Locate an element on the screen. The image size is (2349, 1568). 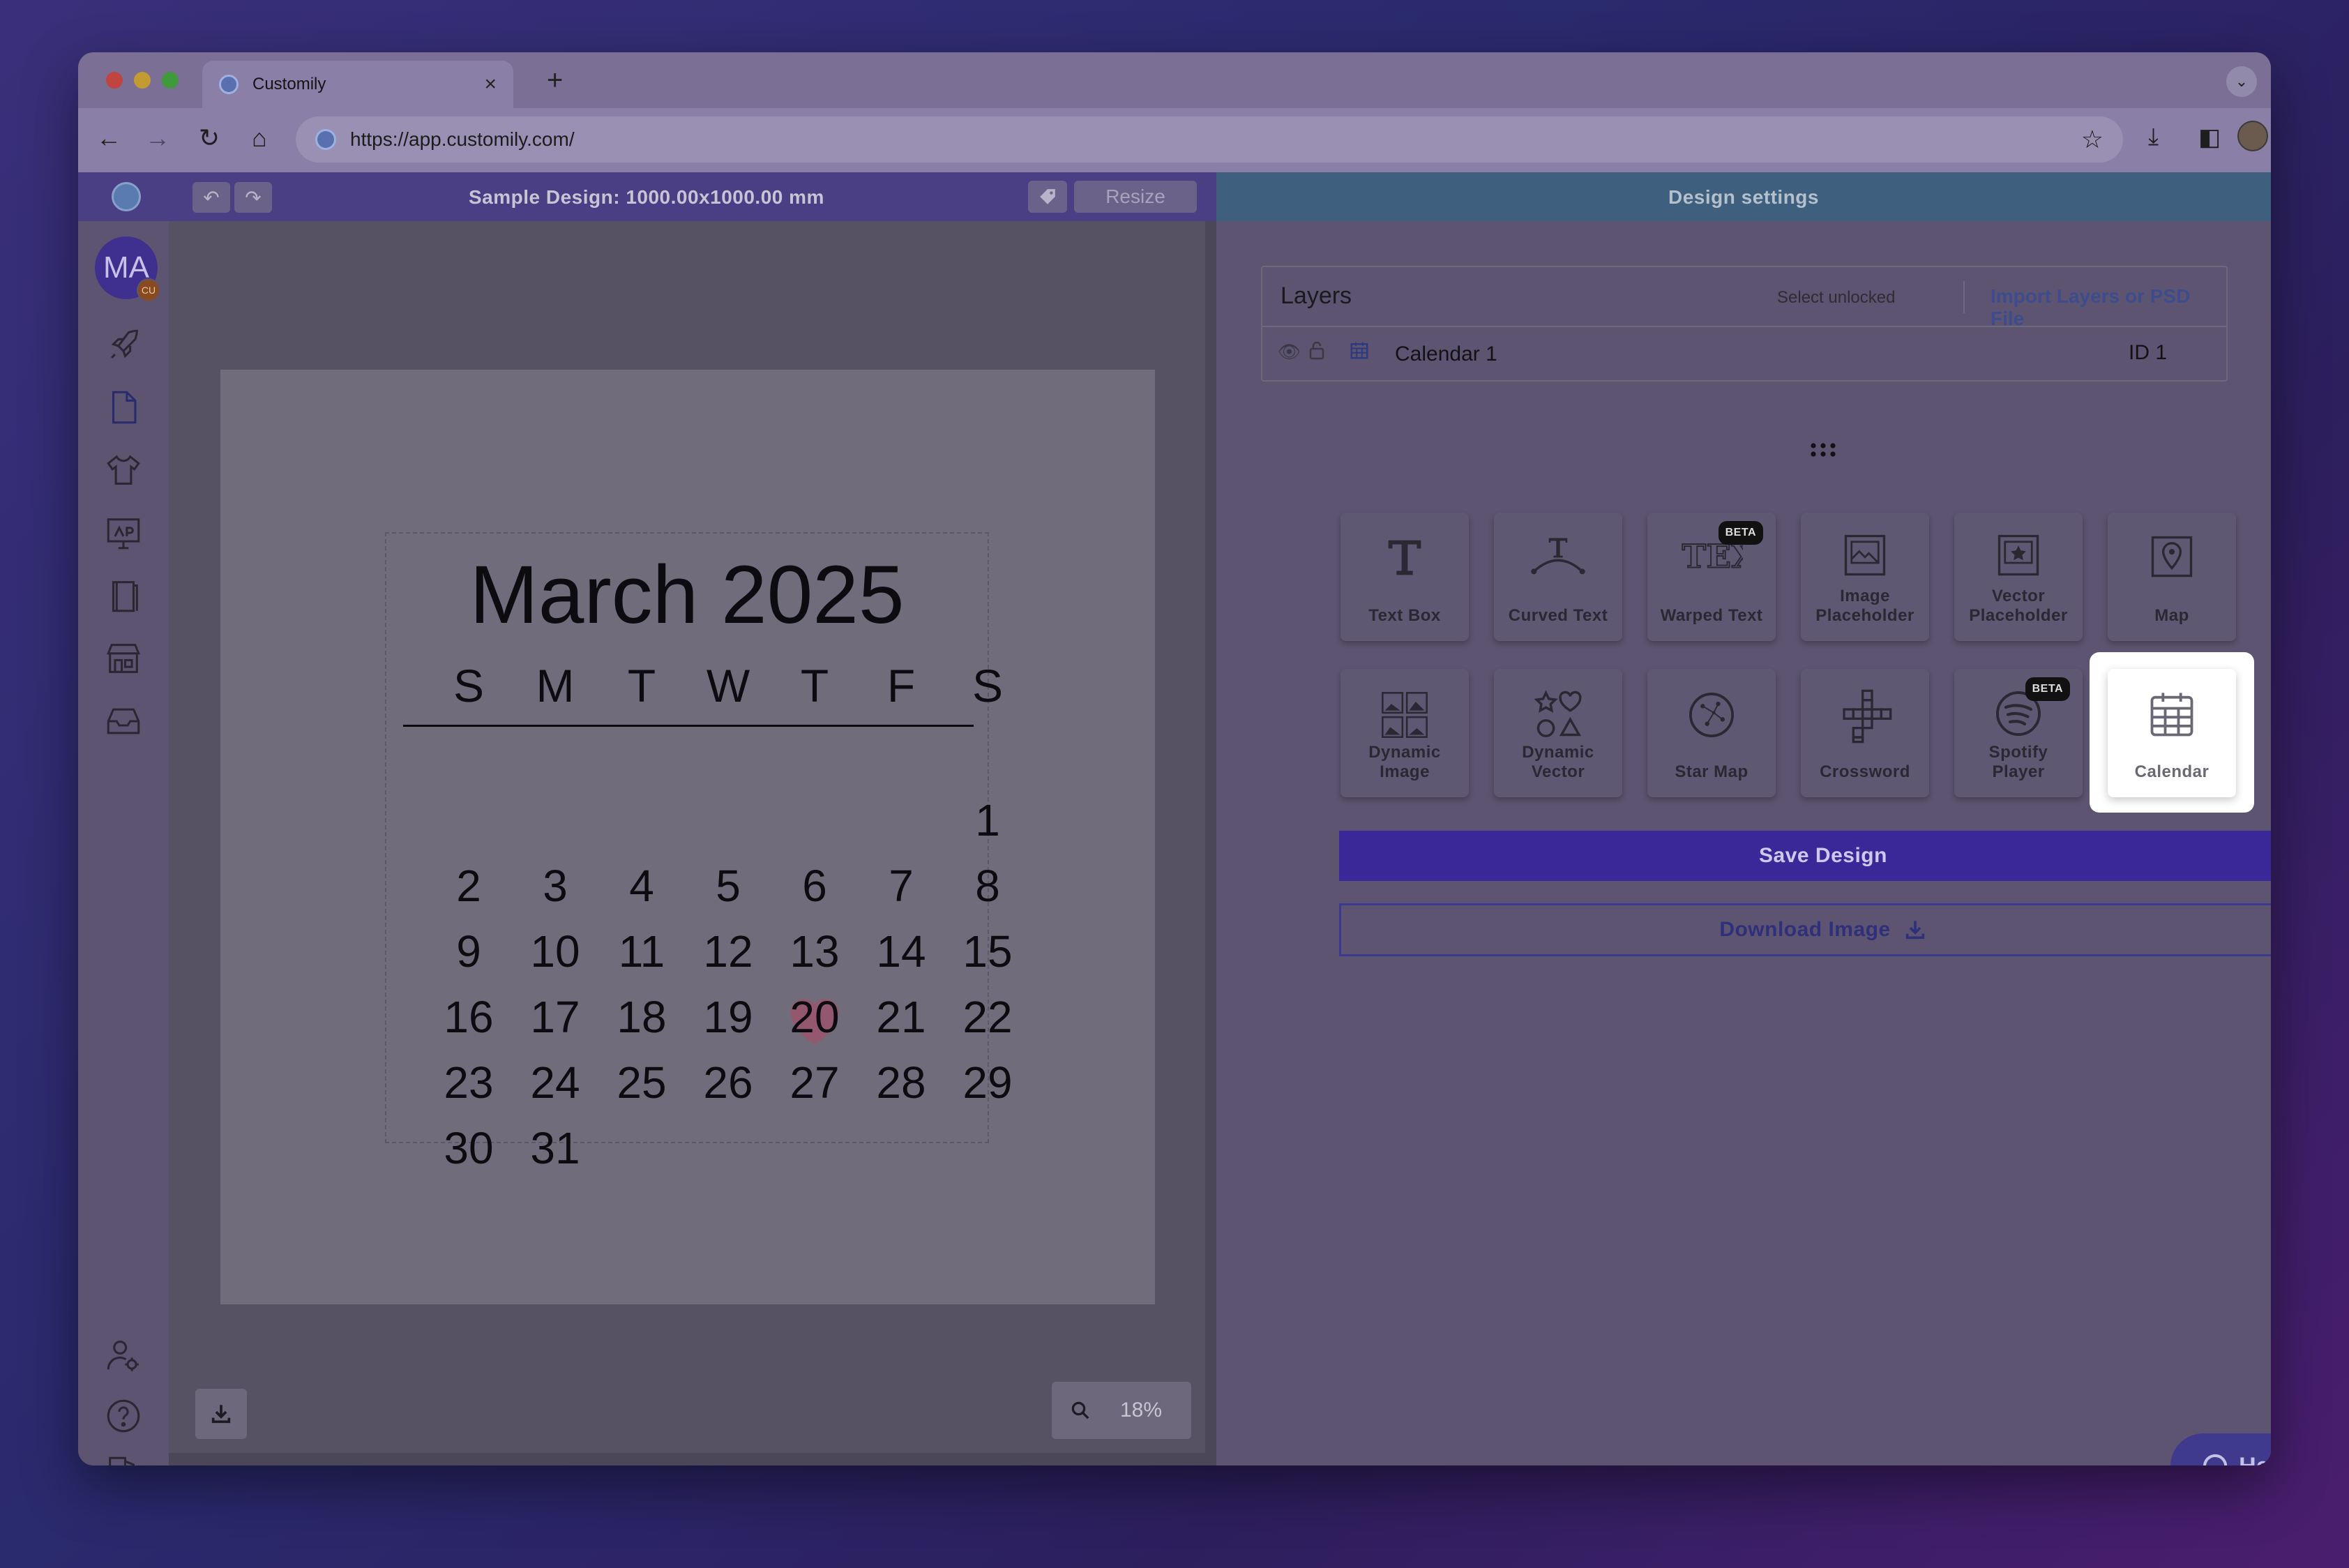
help-circle-icon is located at coordinates (124, 1416).